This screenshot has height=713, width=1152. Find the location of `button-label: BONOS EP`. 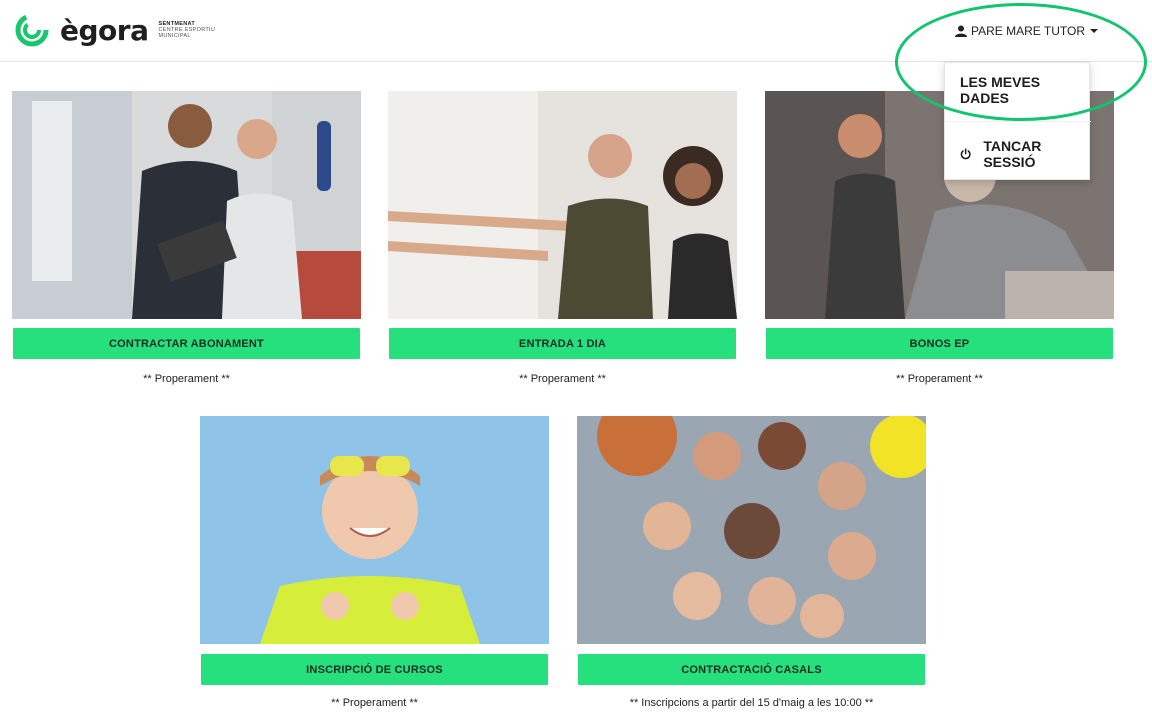

button-label: BONOS EP is located at coordinates (939, 343).